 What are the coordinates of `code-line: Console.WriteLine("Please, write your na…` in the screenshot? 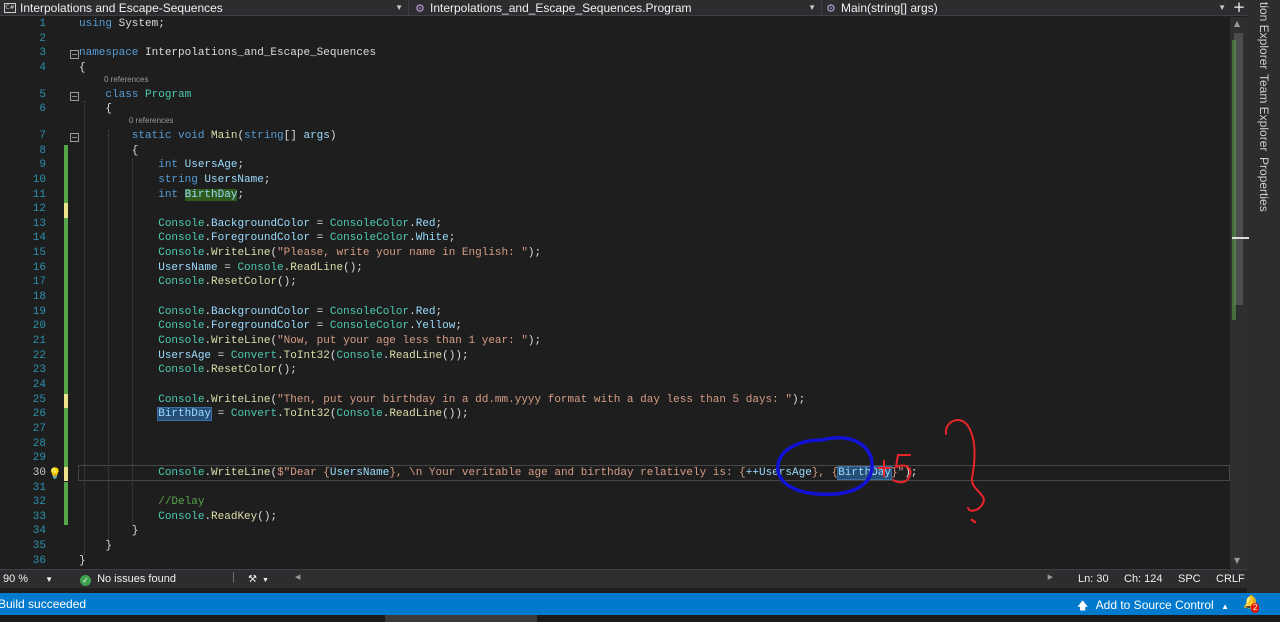 It's located at (310, 253).